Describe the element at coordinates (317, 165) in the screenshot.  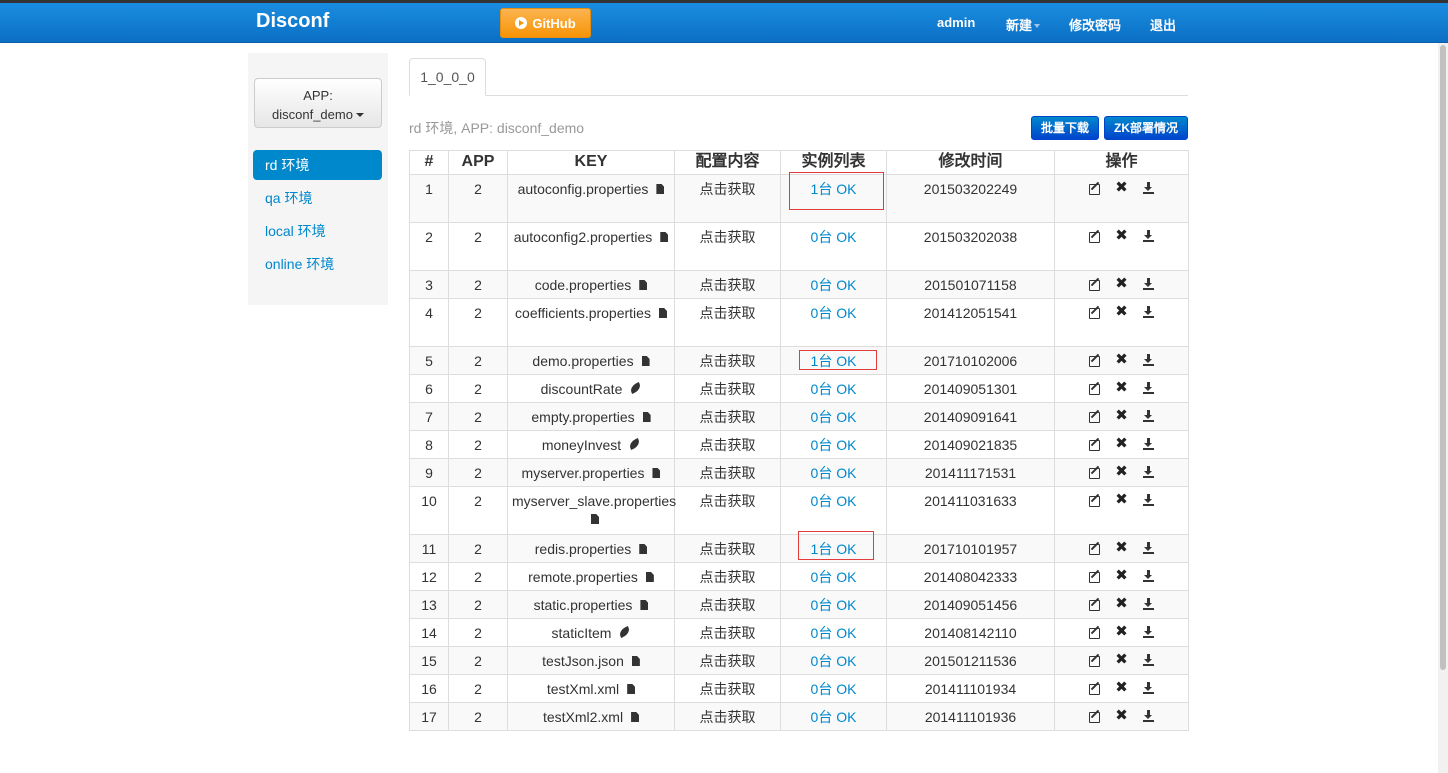
I see `sidebar-item-rd: rd 环境` at that location.